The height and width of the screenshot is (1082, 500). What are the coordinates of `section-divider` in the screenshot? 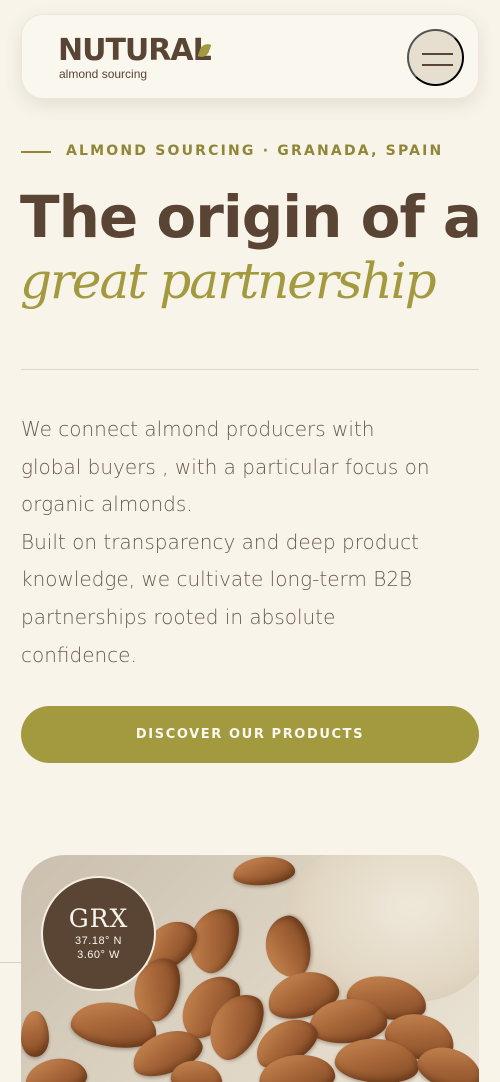 It's located at (250, 369).